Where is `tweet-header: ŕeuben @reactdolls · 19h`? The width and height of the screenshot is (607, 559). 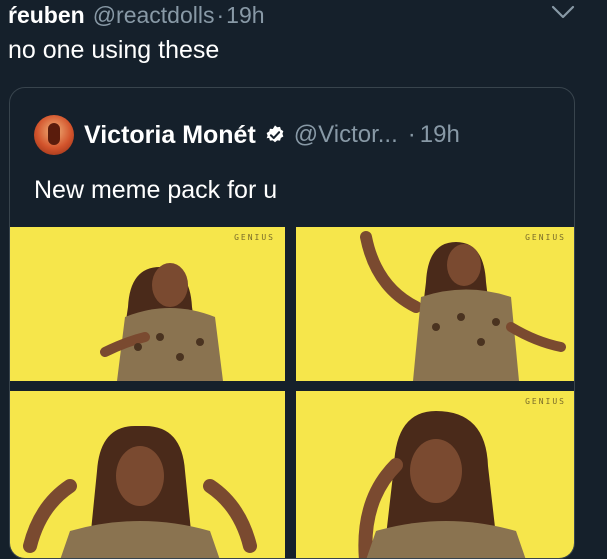 tweet-header: ŕeuben @reactdolls · 19h is located at coordinates (136, 15).